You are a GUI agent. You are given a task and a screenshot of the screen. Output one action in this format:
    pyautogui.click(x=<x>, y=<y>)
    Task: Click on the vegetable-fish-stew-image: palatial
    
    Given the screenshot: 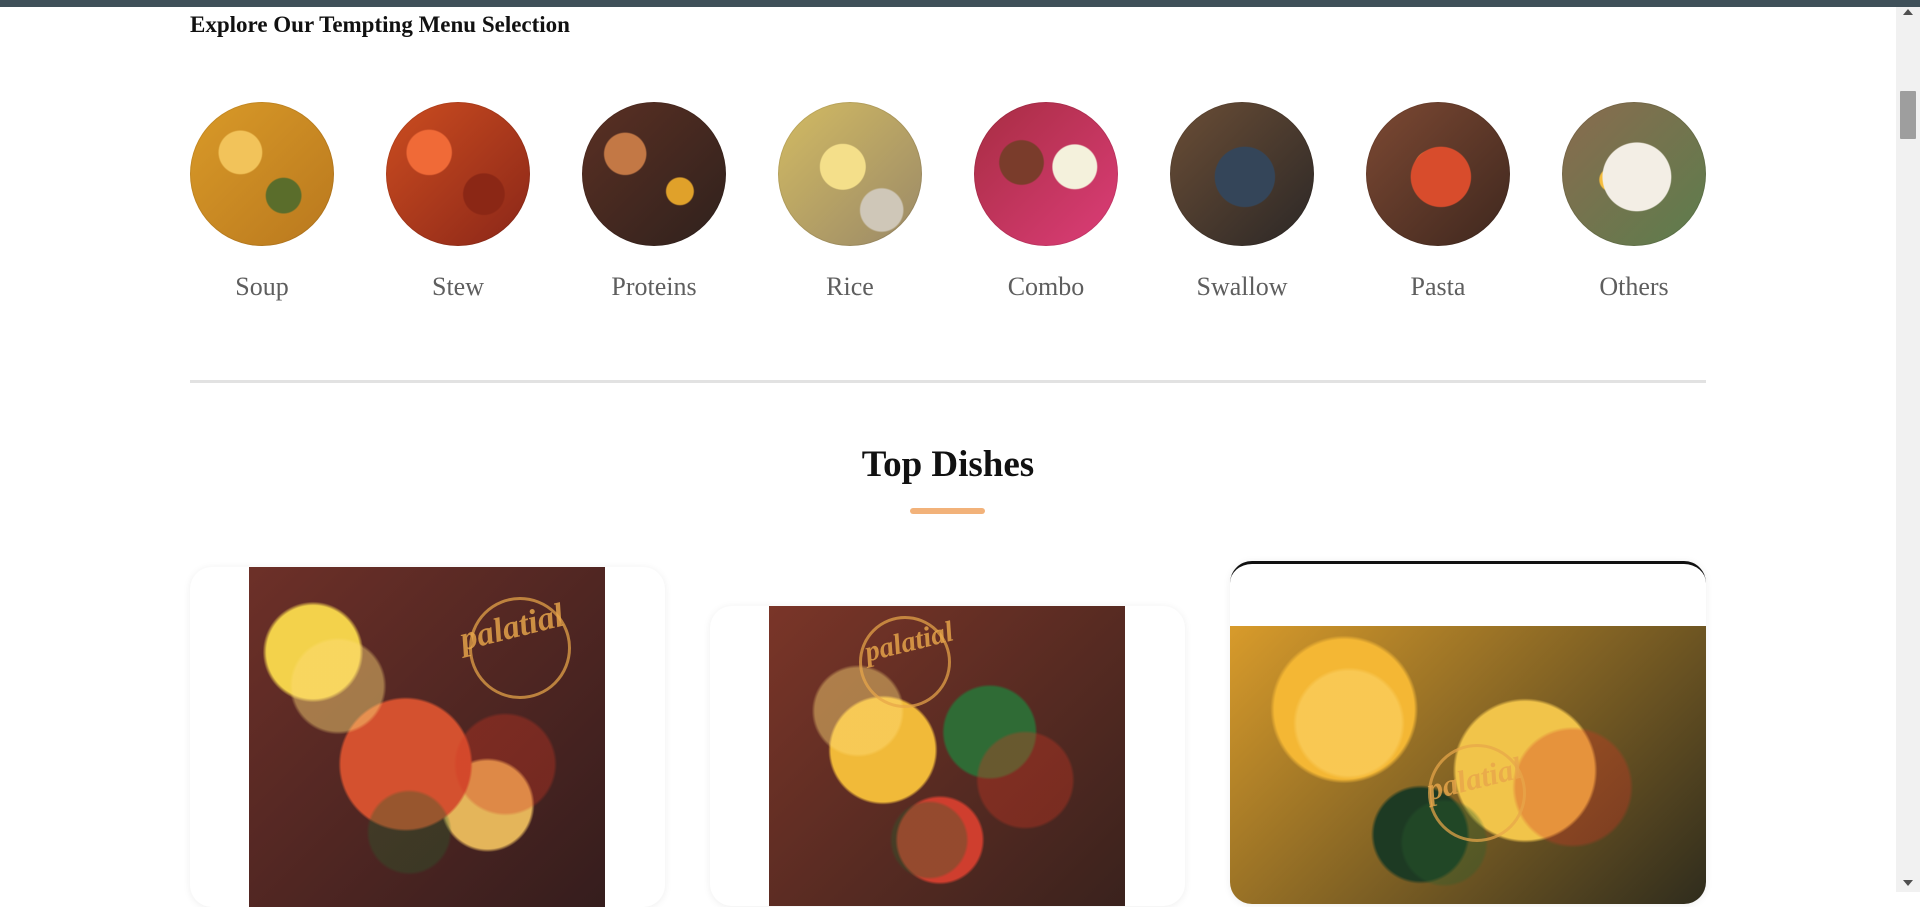 What is the action you would take?
    pyautogui.click(x=947, y=756)
    